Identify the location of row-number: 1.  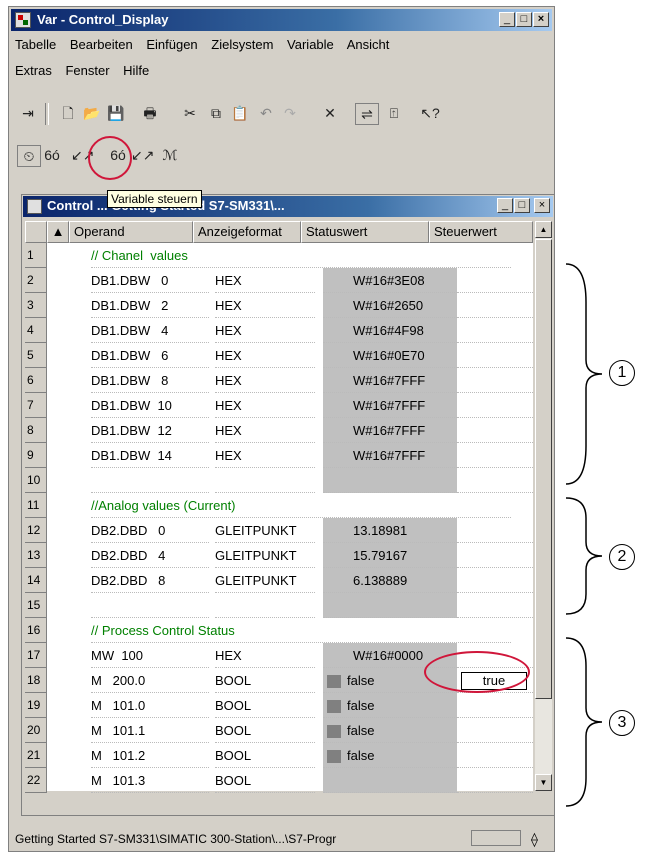
(36, 255).